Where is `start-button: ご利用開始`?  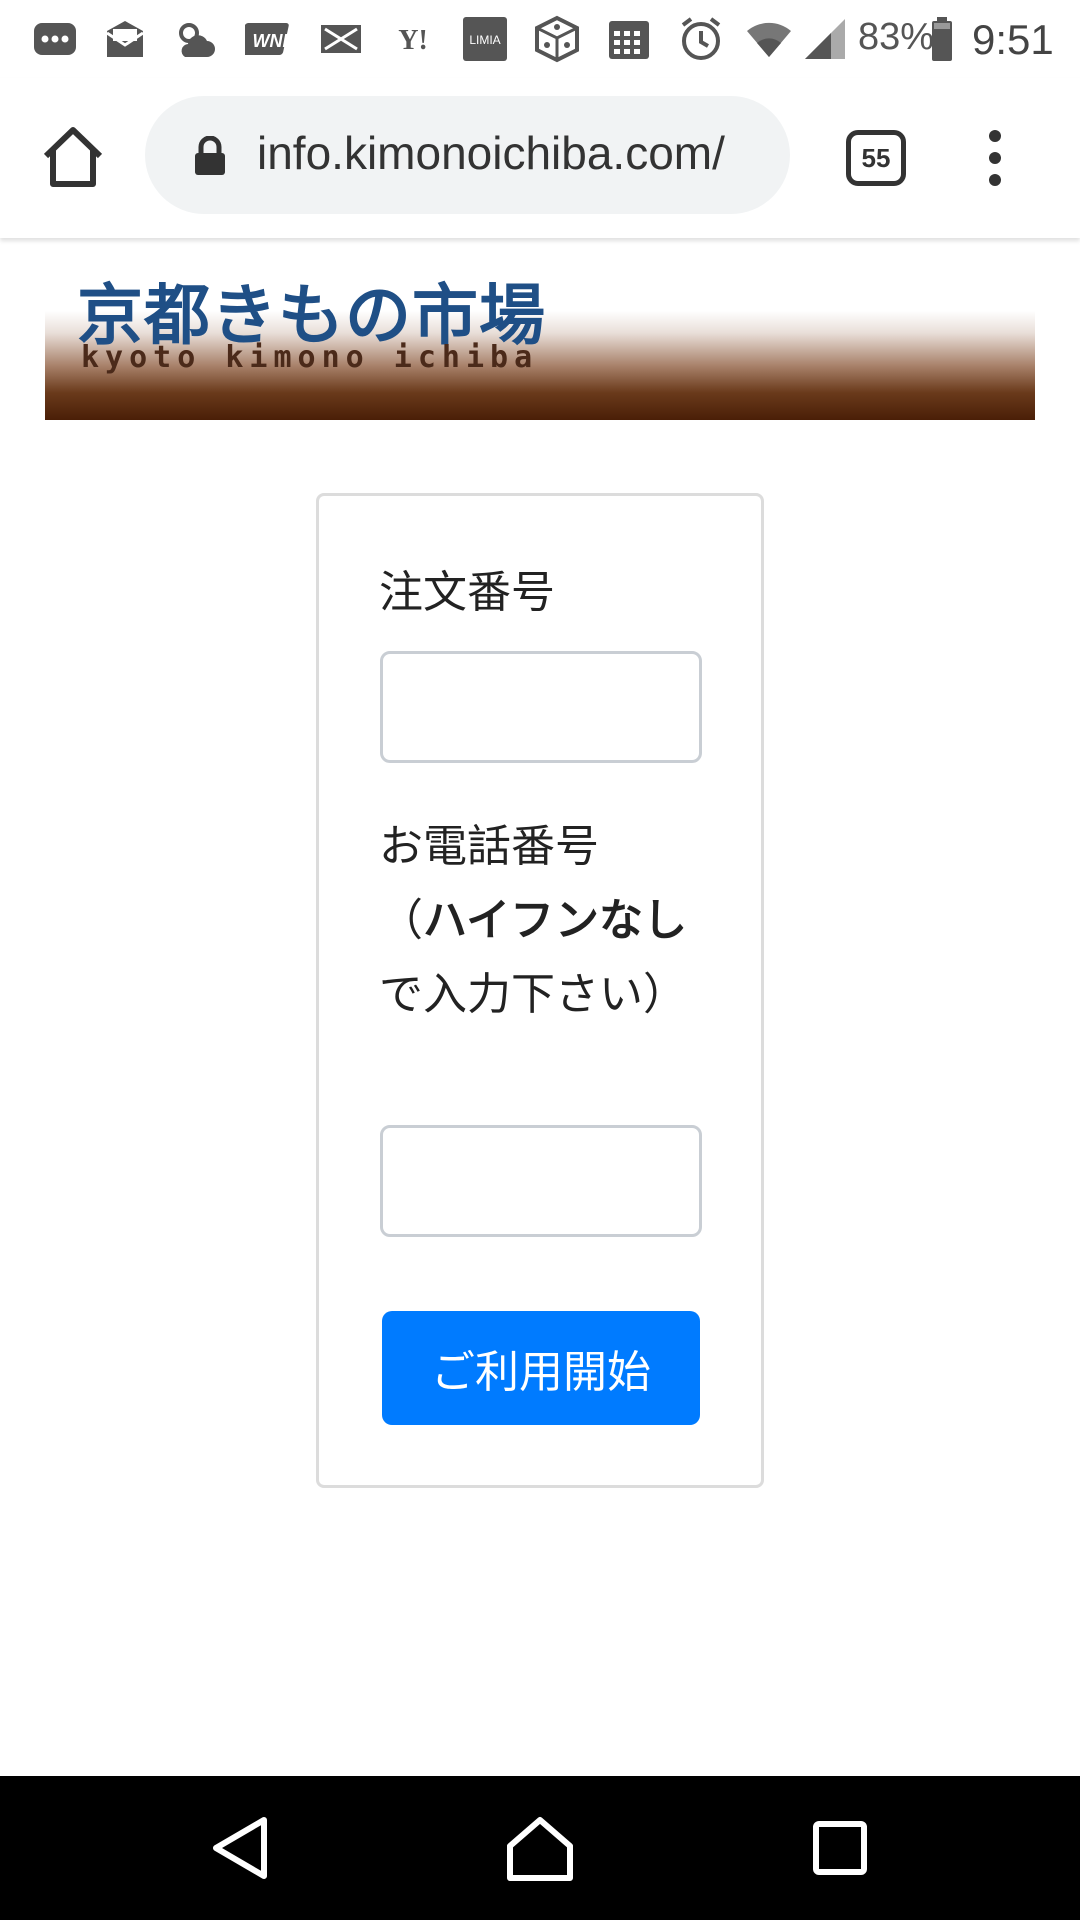
start-button: ご利用開始 is located at coordinates (541, 1368).